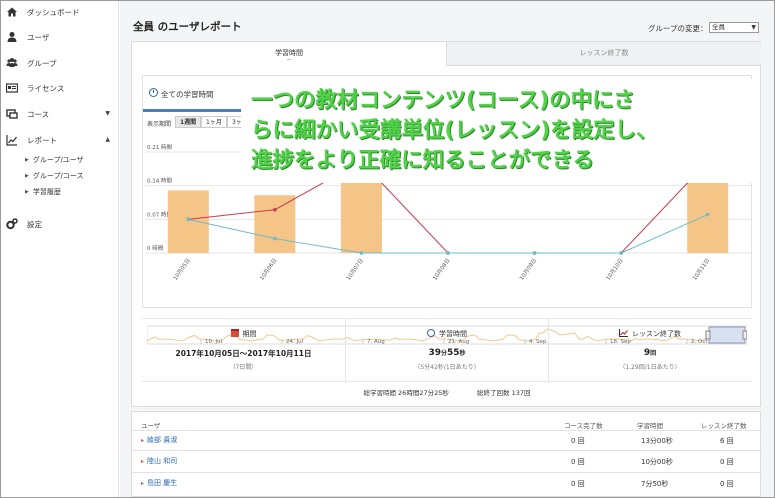 Image resolution: width=775 pixels, height=498 pixels. Describe the element at coordinates (268, 269) in the screenshot. I see `x-tick-label: 10月06日` at that location.